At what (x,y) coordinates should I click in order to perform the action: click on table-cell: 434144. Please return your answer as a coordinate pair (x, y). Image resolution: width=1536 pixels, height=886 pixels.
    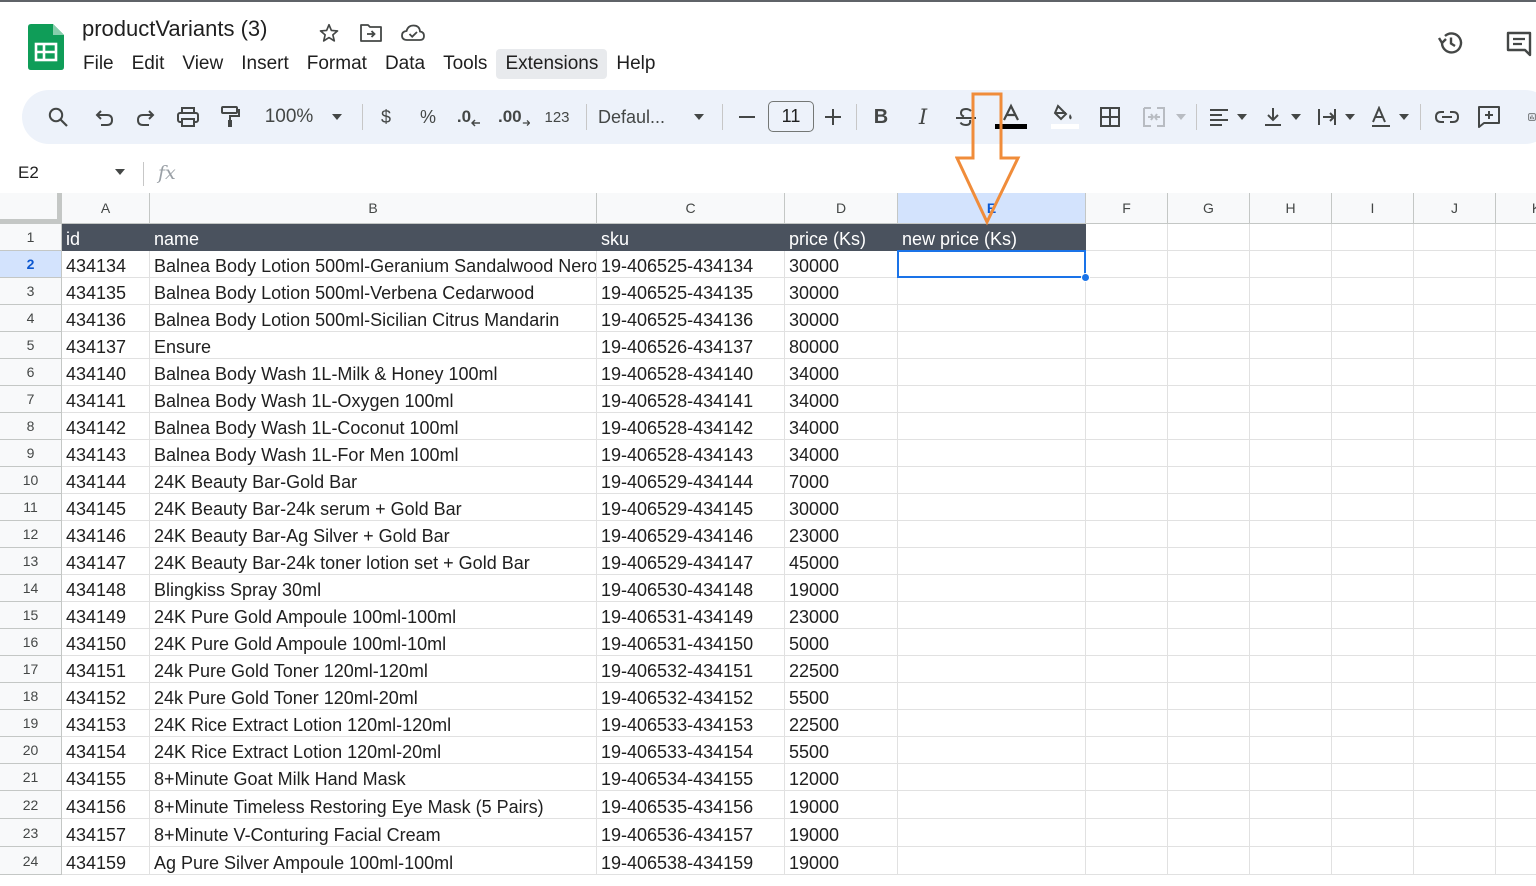
    Looking at the image, I should click on (106, 480).